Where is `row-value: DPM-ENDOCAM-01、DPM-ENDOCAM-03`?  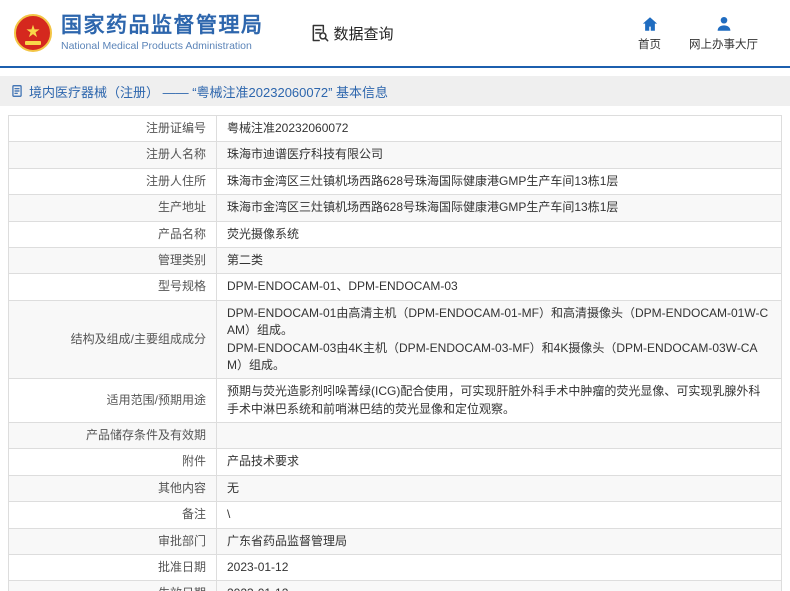 row-value: DPM-ENDOCAM-01、DPM-ENDOCAM-03 is located at coordinates (499, 287).